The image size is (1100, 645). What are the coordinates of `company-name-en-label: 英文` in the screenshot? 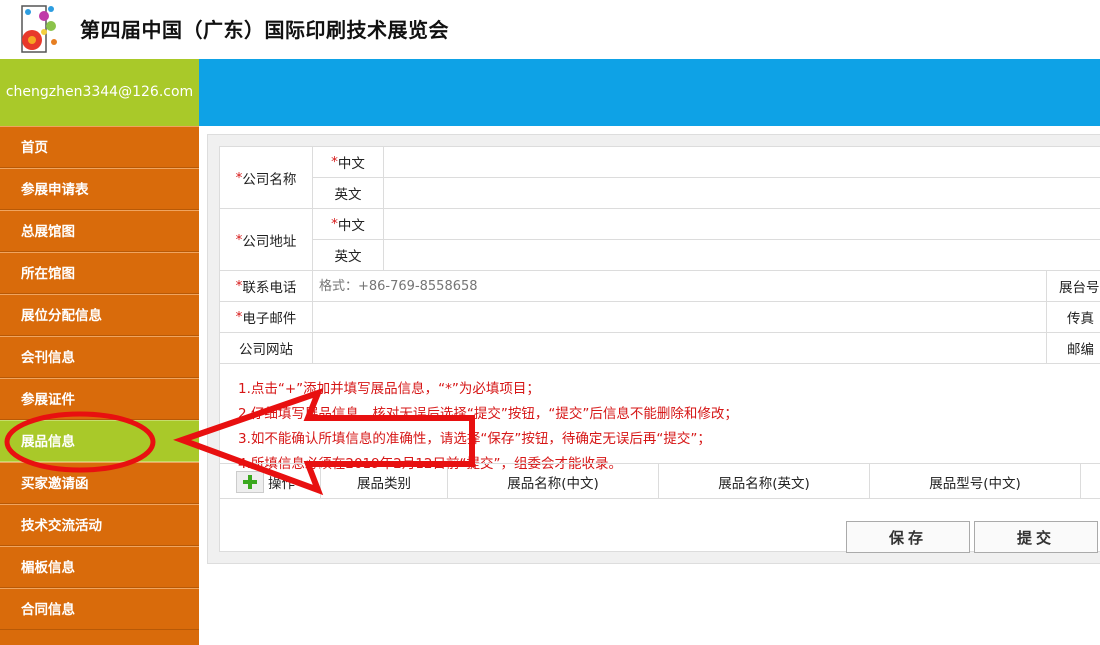 It's located at (348, 193).